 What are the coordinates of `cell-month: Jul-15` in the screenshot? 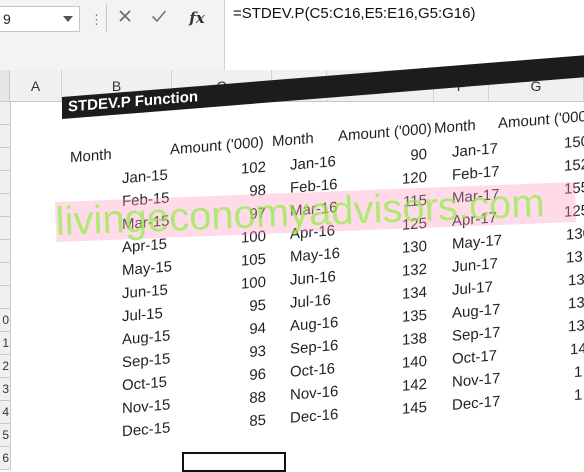 It's located at (142, 315).